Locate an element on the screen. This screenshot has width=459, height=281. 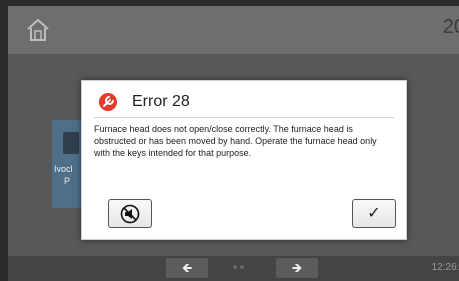
next-button: 🡺 is located at coordinates (297, 268).